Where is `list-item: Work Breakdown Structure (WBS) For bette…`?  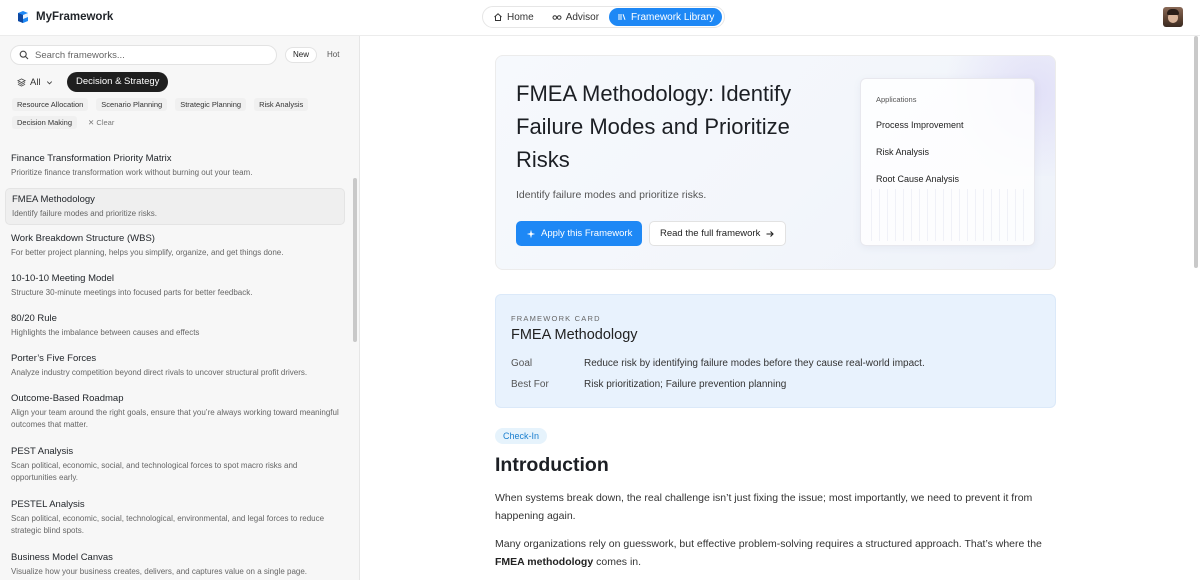 list-item: Work Breakdown Structure (WBS) For bette… is located at coordinates (175, 246).